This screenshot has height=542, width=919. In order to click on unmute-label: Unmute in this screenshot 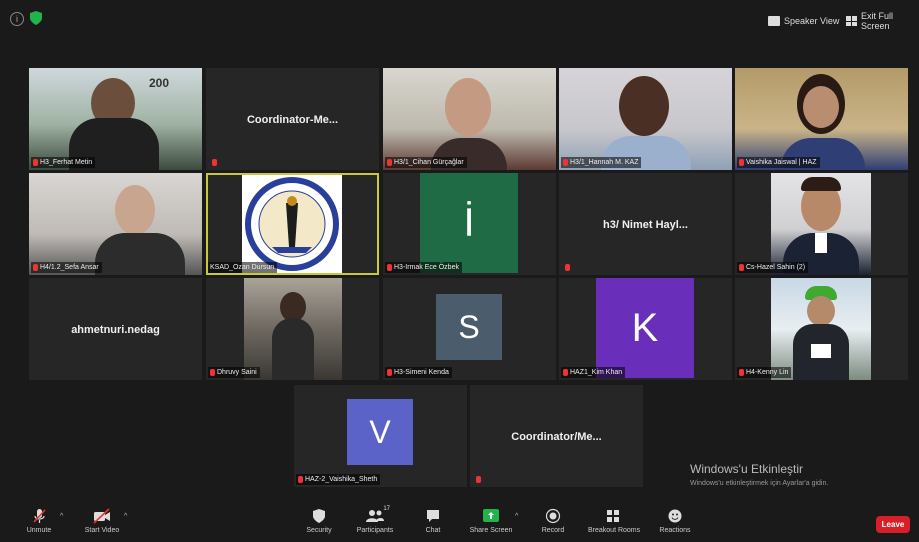, I will do `click(39, 530)`.